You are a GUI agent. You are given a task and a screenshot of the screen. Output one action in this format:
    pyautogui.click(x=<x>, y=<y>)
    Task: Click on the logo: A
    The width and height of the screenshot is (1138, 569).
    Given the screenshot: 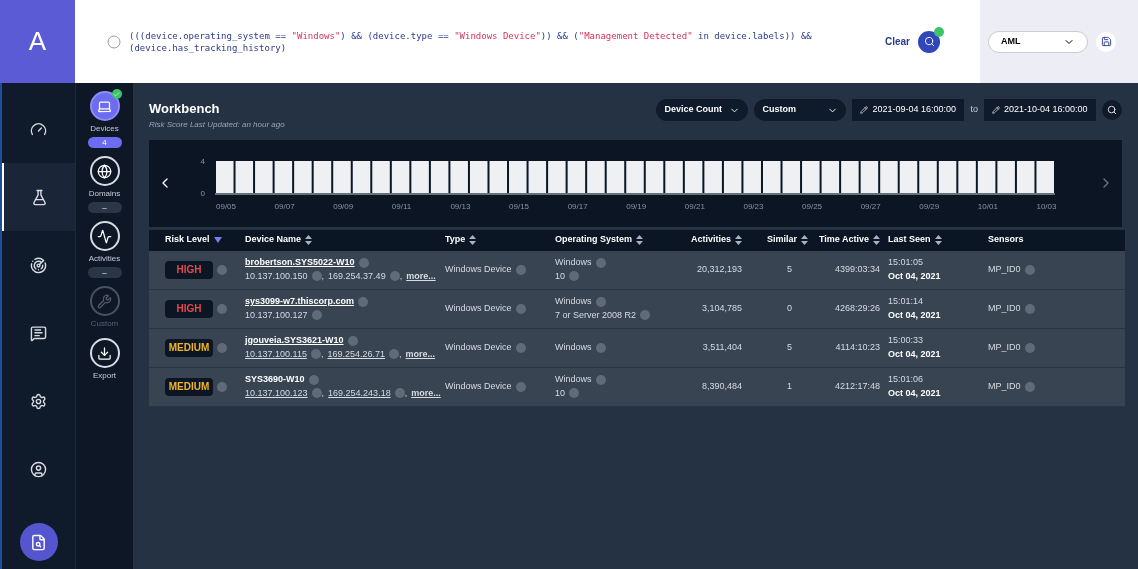 What is the action you would take?
    pyautogui.click(x=37, y=41)
    